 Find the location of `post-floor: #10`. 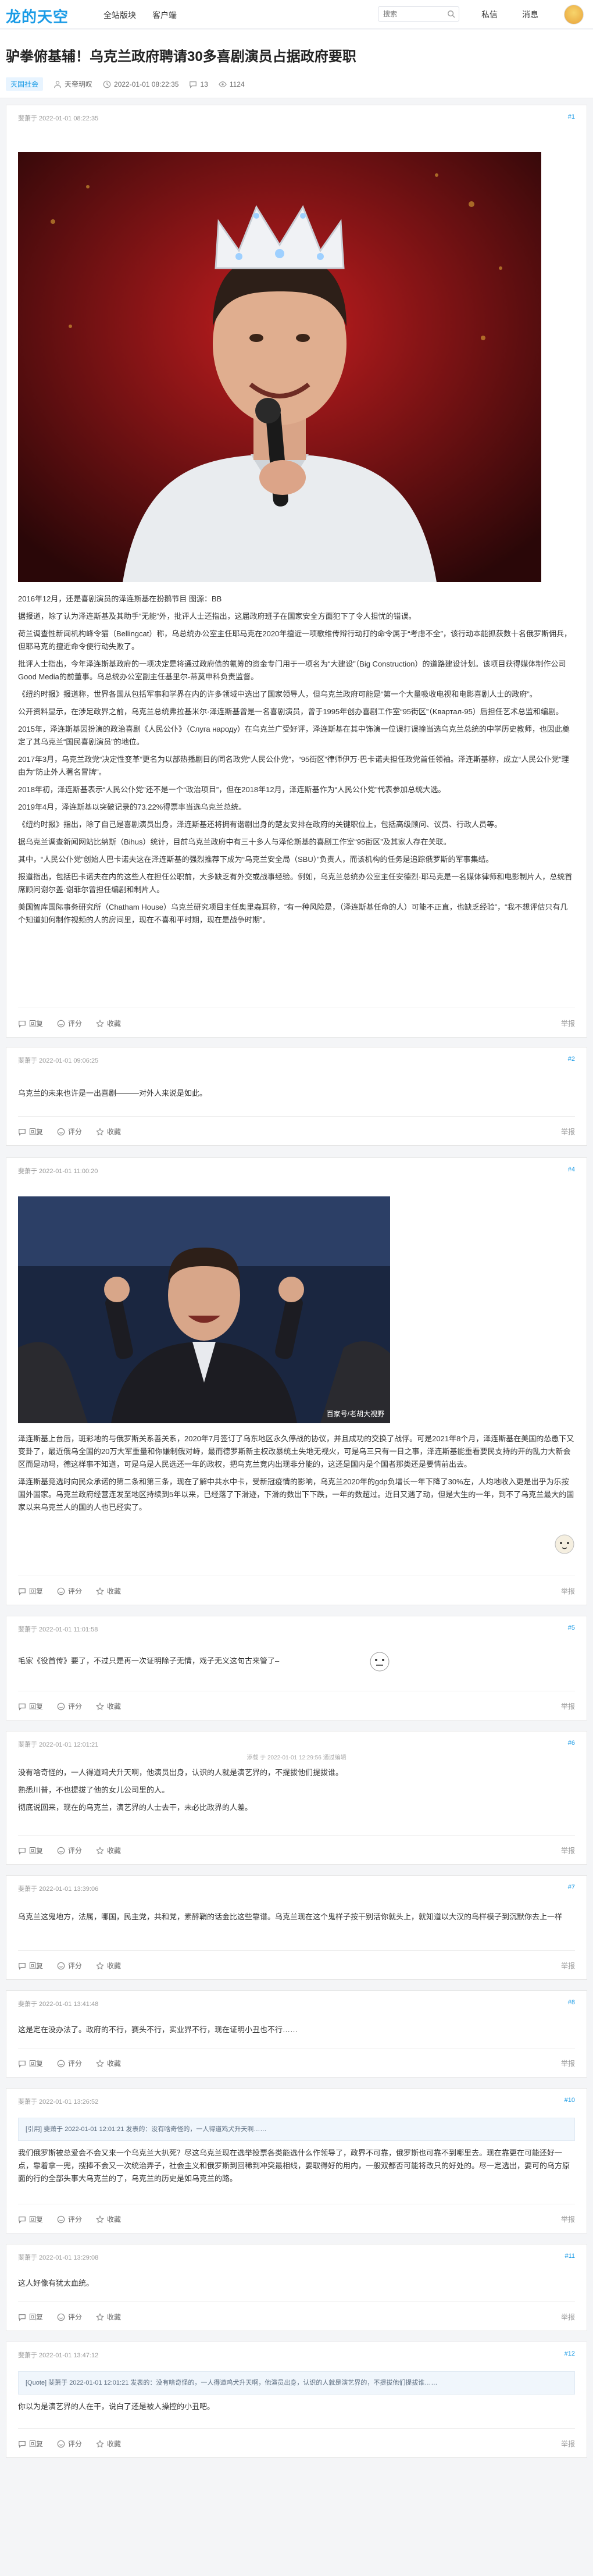

post-floor: #10 is located at coordinates (570, 2100).